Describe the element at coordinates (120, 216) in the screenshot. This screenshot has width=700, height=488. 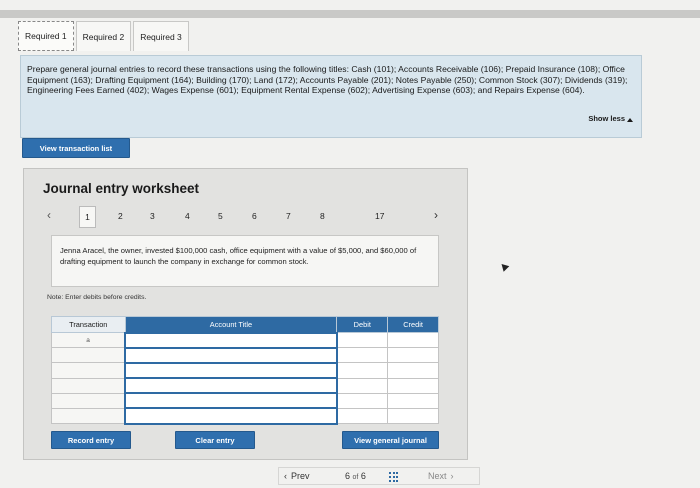
I see `page-2: 2` at that location.